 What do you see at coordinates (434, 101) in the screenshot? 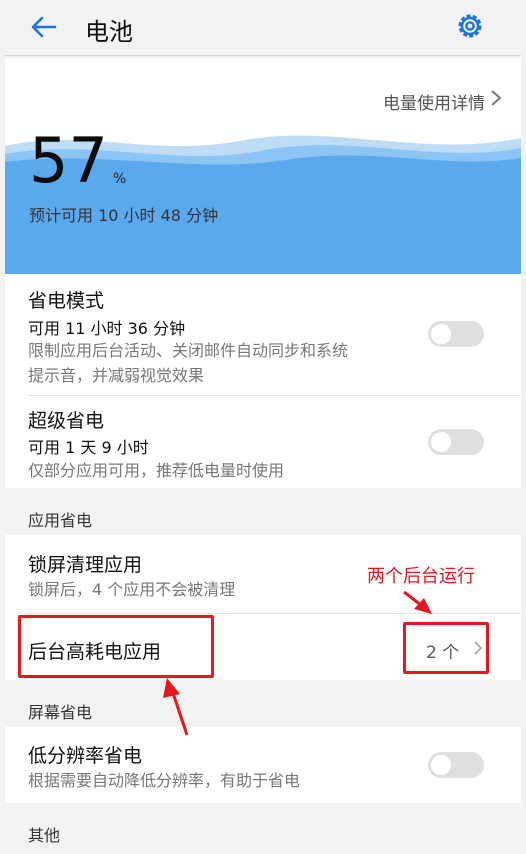
I see `usage-details-link: 电量使用详情` at bounding box center [434, 101].